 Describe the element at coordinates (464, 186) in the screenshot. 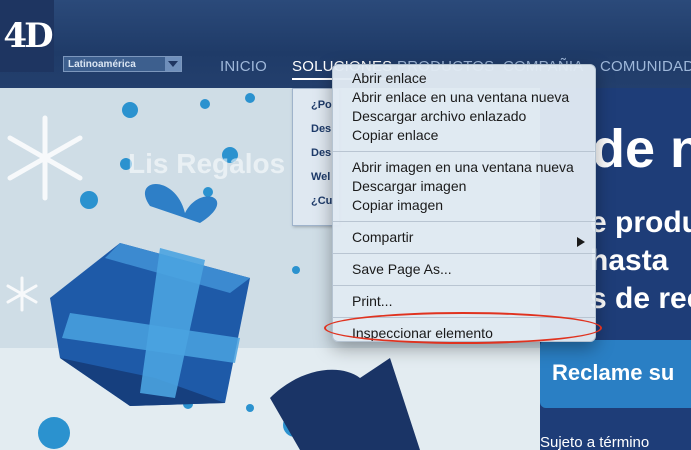

I see `menu-item-descargar-imagen: Descargar imagen` at that location.